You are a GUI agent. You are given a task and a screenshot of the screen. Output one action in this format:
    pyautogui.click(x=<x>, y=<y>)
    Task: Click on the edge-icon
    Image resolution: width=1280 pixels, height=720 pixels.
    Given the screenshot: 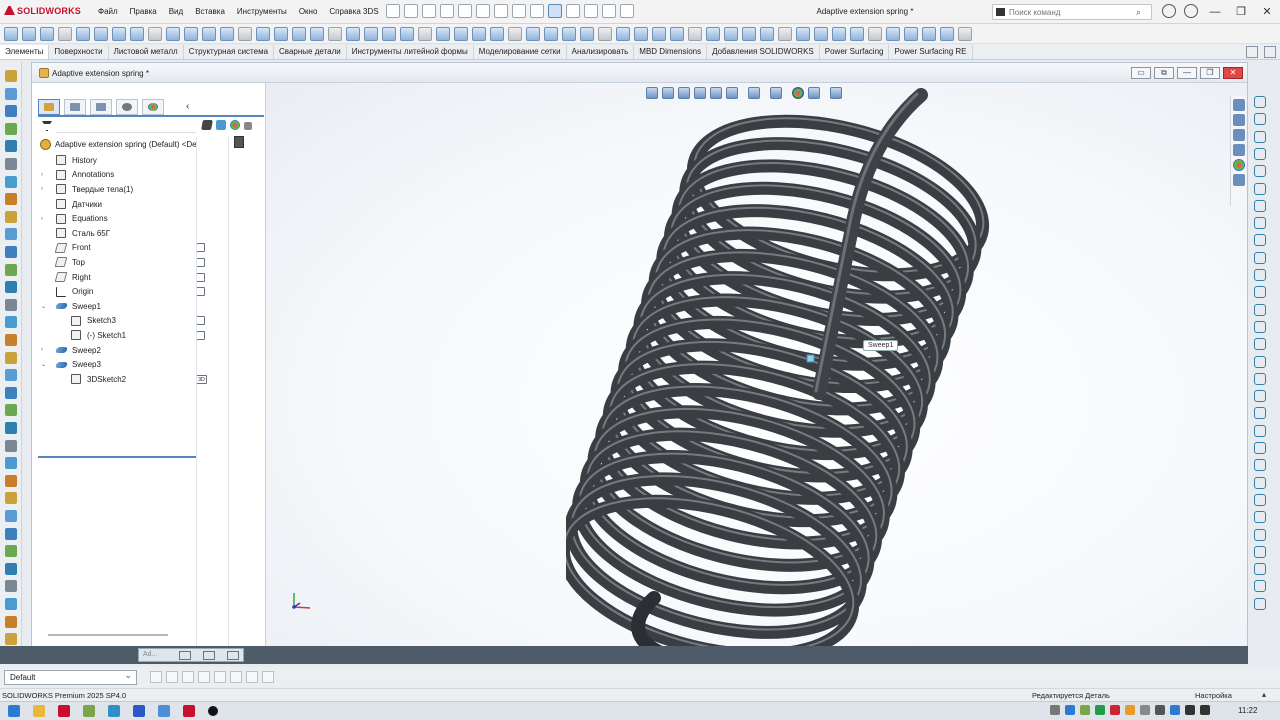 What is the action you would take?
    pyautogui.click(x=207, y=125)
    